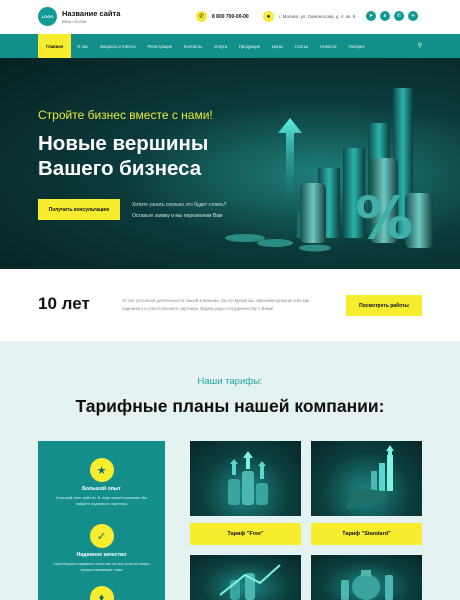  What do you see at coordinates (384, 218) in the screenshot?
I see `percent-symbol: %` at bounding box center [384, 218].